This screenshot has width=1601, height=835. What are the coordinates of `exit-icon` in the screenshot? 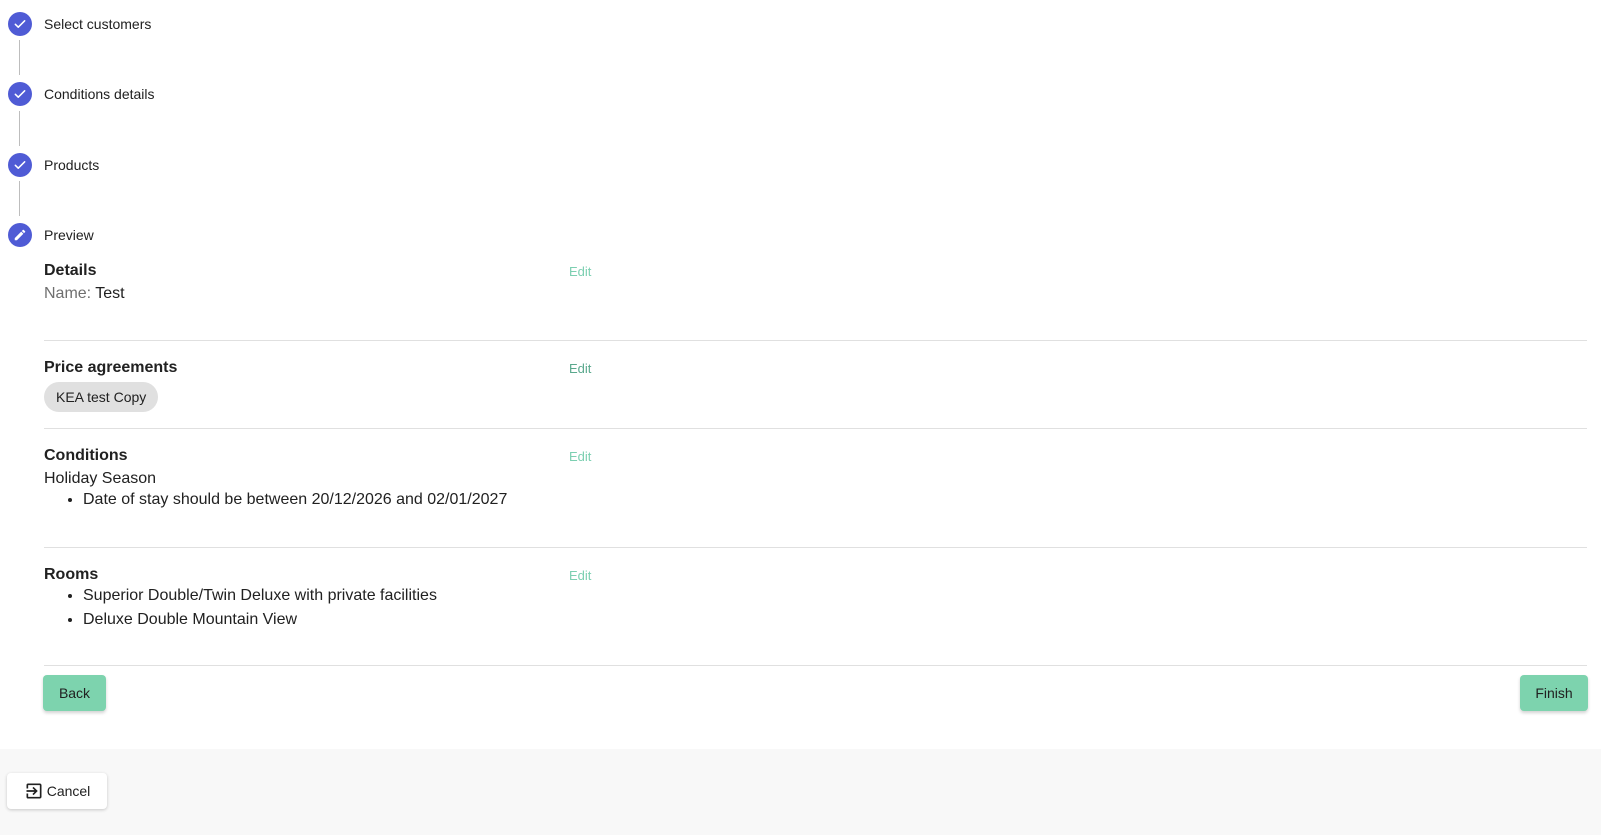 It's located at (34, 791).